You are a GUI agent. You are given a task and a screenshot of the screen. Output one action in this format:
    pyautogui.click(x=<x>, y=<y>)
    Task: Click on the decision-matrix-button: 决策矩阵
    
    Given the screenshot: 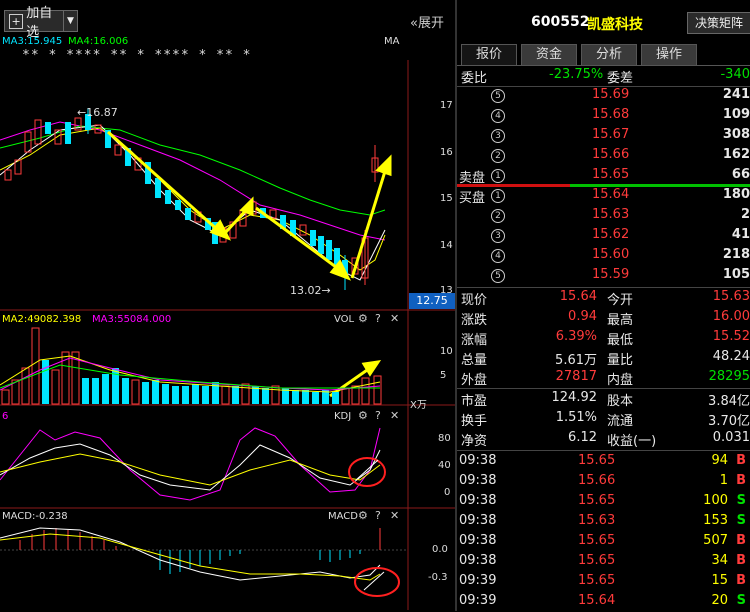 What is the action you would take?
    pyautogui.click(x=718, y=23)
    